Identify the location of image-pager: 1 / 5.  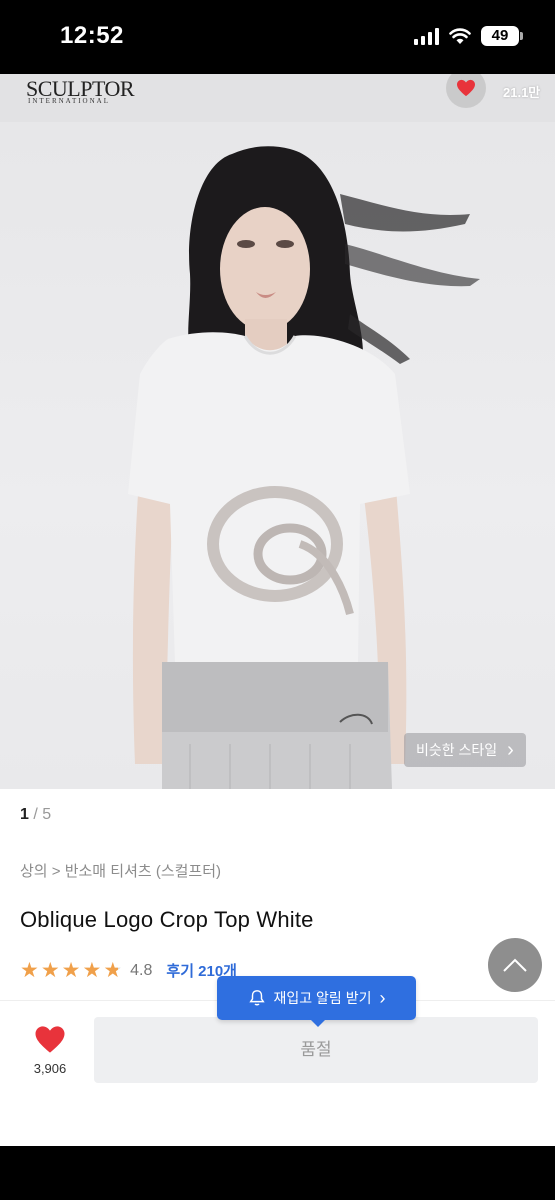
(35, 815).